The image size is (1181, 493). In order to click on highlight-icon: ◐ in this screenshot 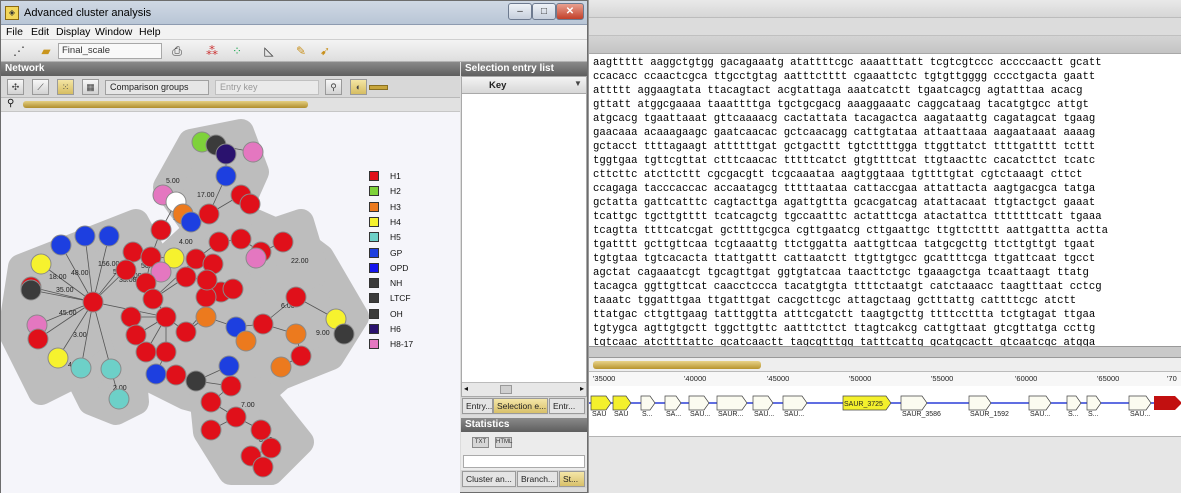, I will do `click(358, 87)`.